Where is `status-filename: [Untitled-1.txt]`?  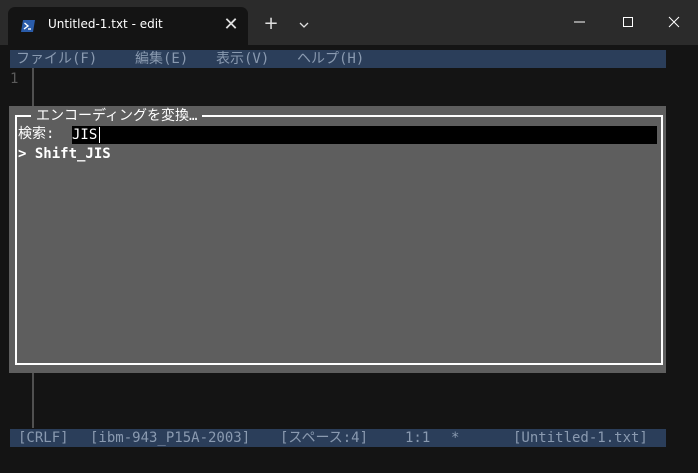
status-filename: [Untitled-1.txt] is located at coordinates (580, 438).